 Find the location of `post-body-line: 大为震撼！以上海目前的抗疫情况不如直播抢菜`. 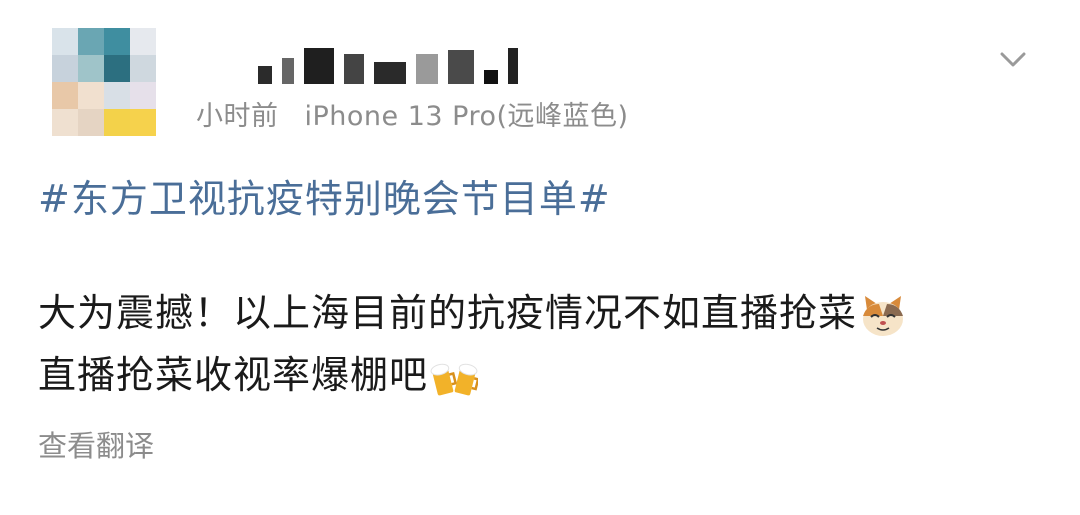

post-body-line: 大为震撼！以上海目前的抗疫情况不如直播抢菜 is located at coordinates (472, 313).